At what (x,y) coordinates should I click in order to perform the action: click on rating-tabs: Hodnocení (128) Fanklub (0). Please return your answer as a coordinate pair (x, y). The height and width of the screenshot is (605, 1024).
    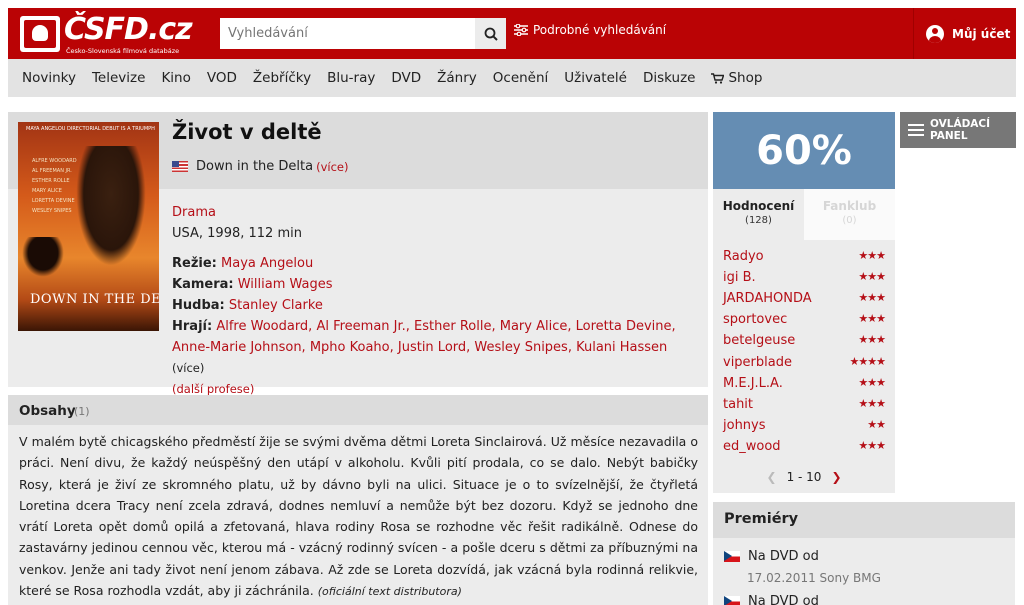
    Looking at the image, I should click on (804, 214).